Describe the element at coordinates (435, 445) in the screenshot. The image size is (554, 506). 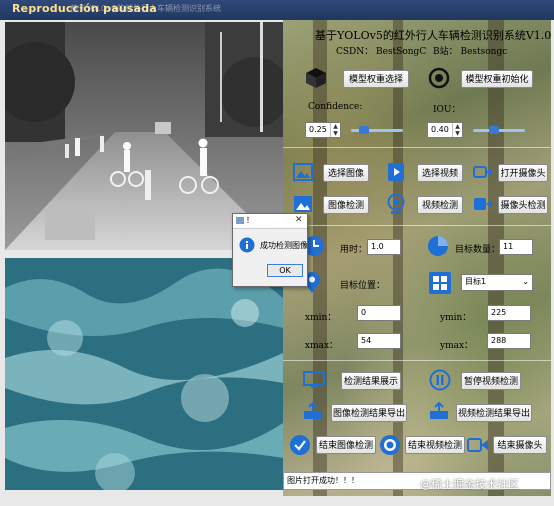
I see `end-video-detect-button: 结束视频检测` at that location.